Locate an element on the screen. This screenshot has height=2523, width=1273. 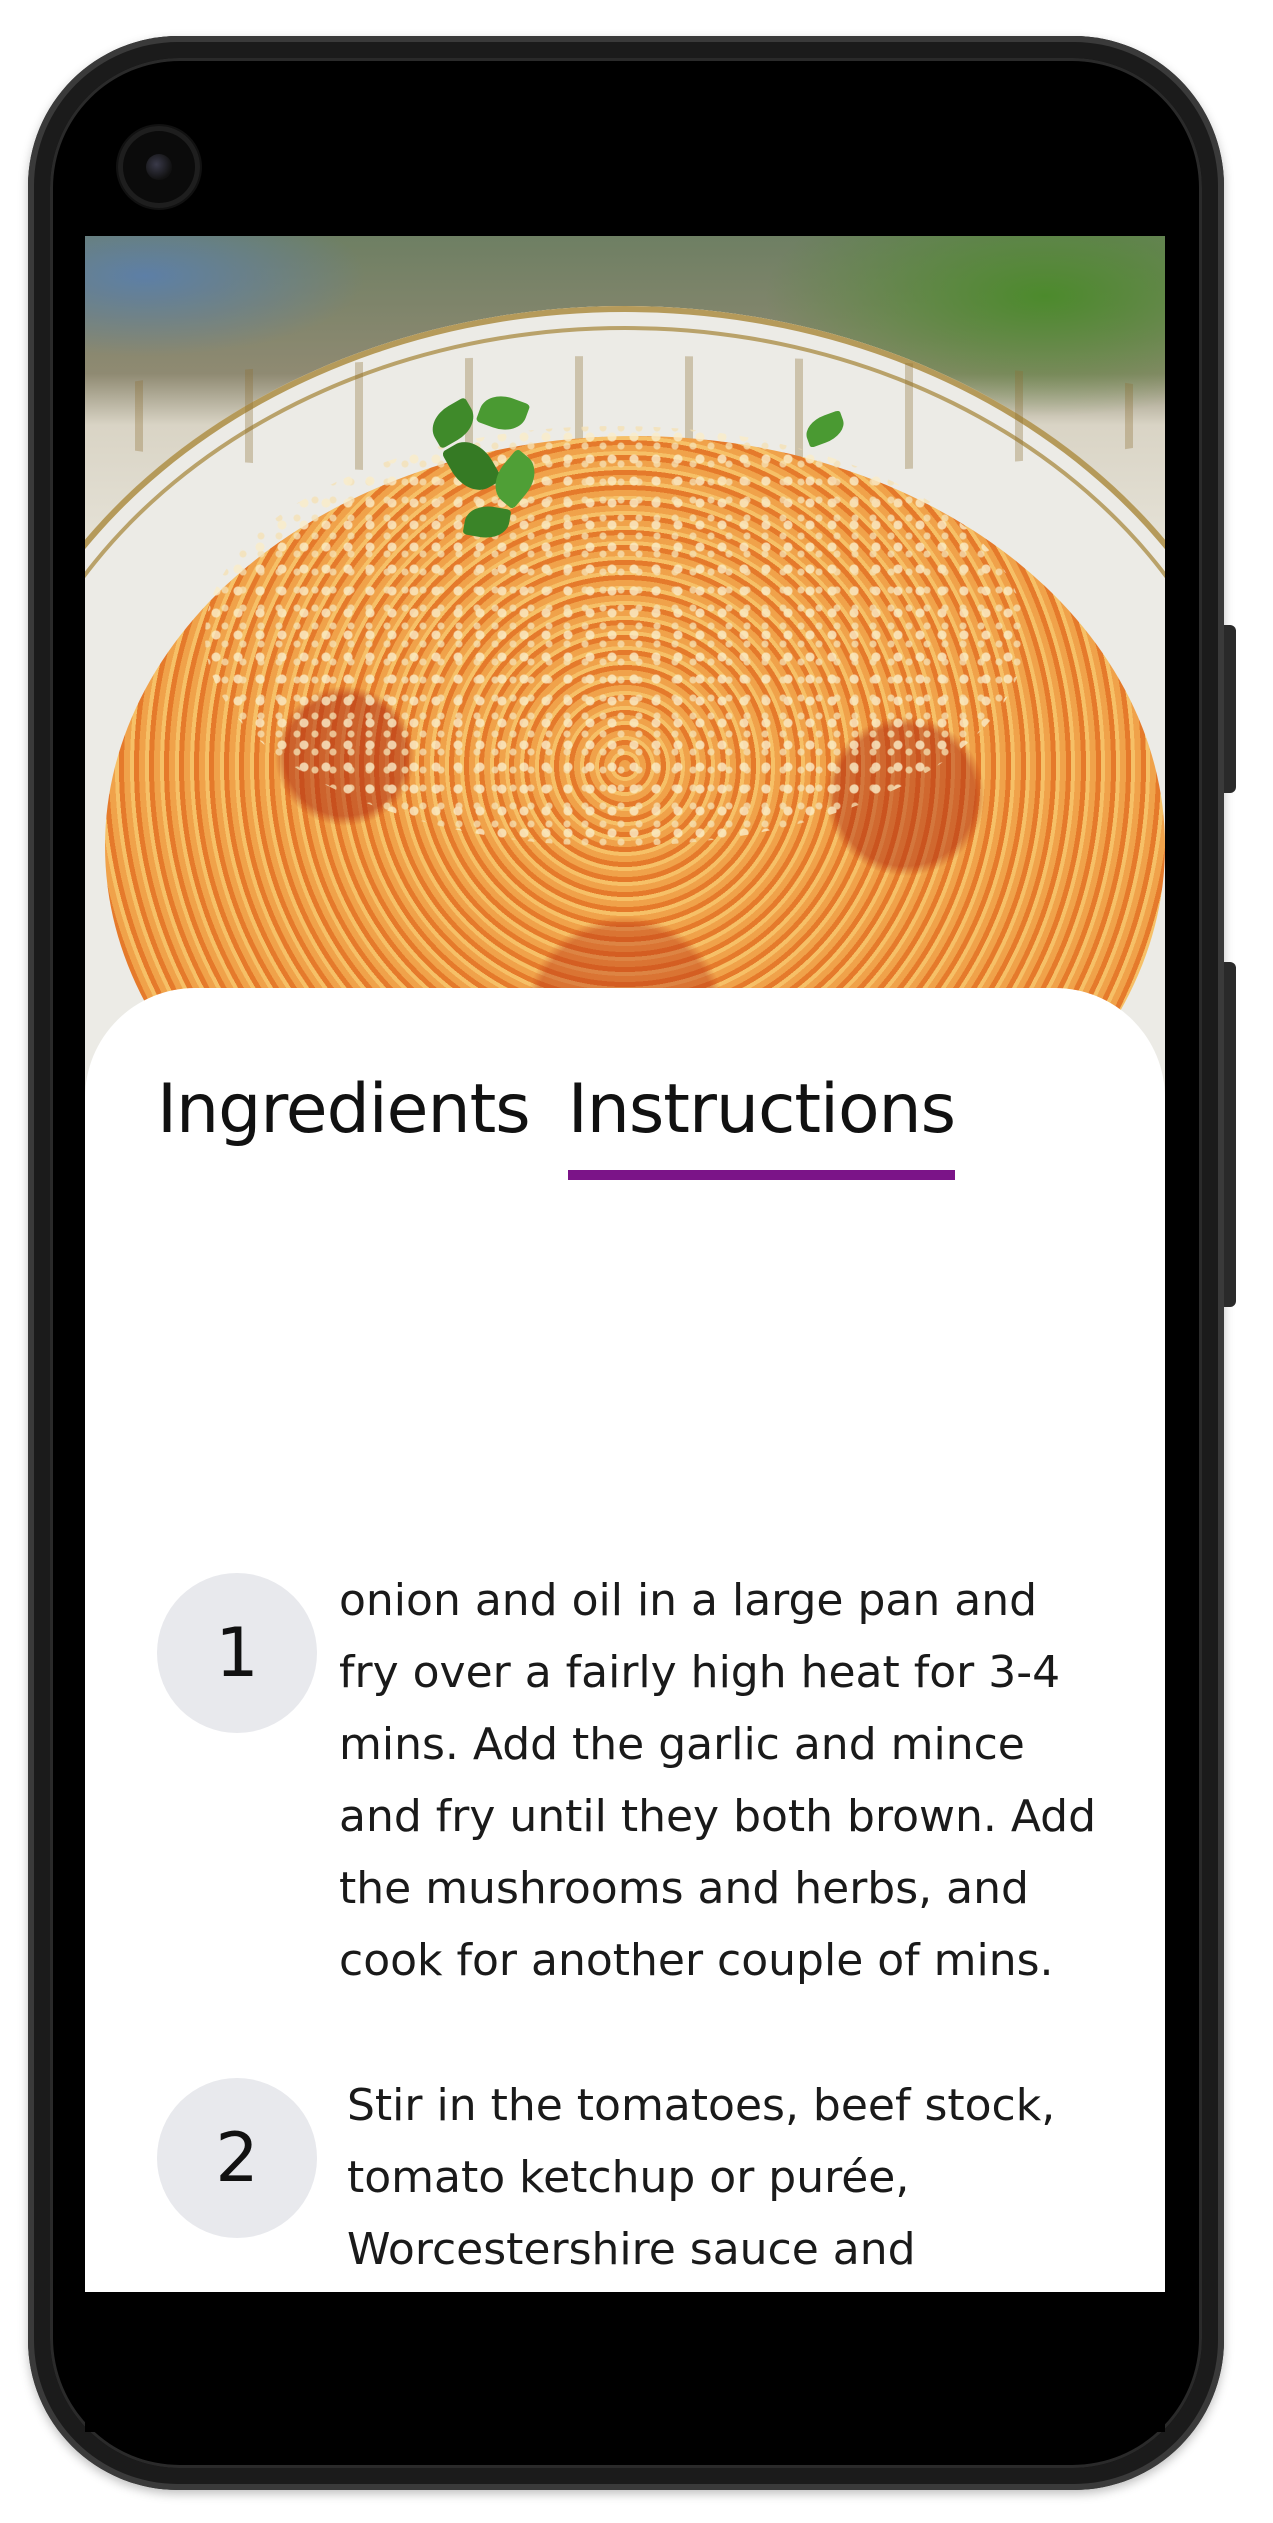
step-number-badge: 1 is located at coordinates (237, 1653).